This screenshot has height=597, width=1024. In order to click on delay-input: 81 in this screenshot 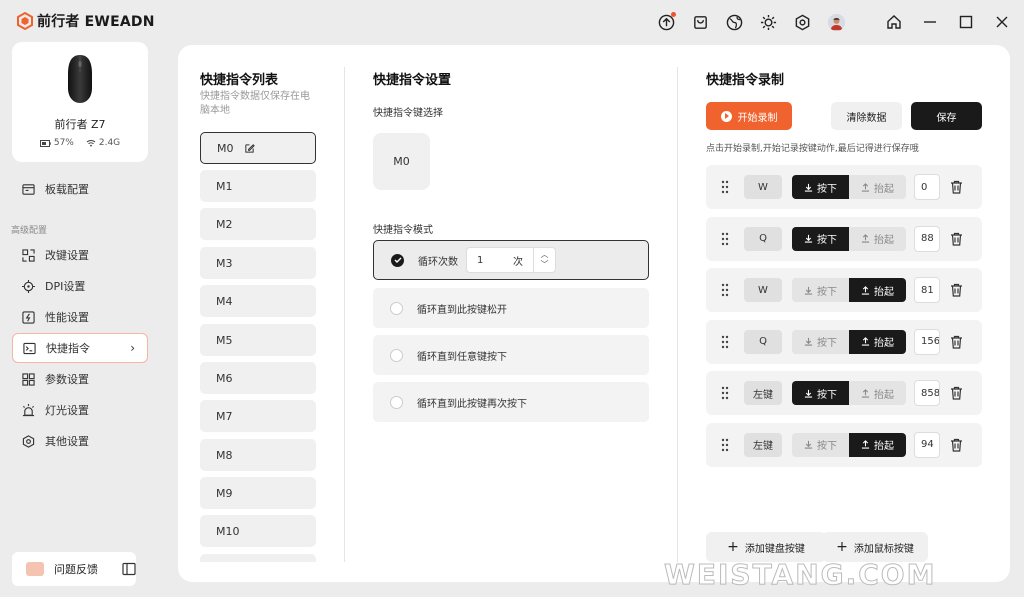, I will do `click(927, 290)`.